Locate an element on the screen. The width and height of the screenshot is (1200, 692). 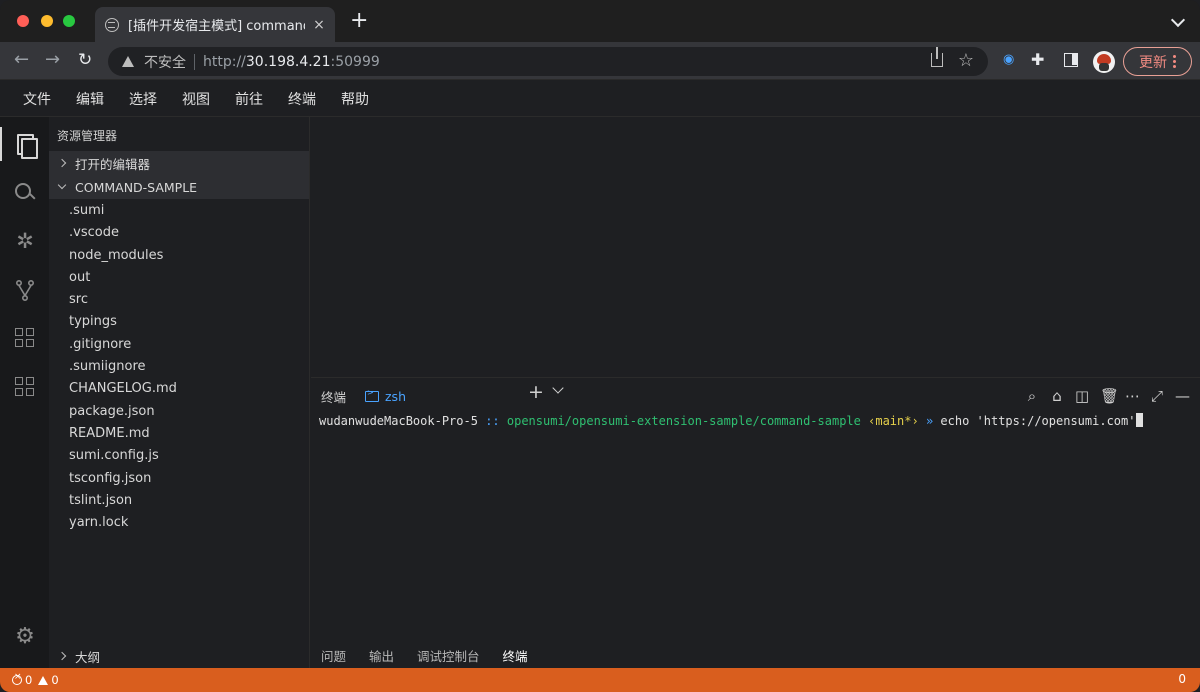
terminal-tab-label: zsh is located at coordinates (395, 396).